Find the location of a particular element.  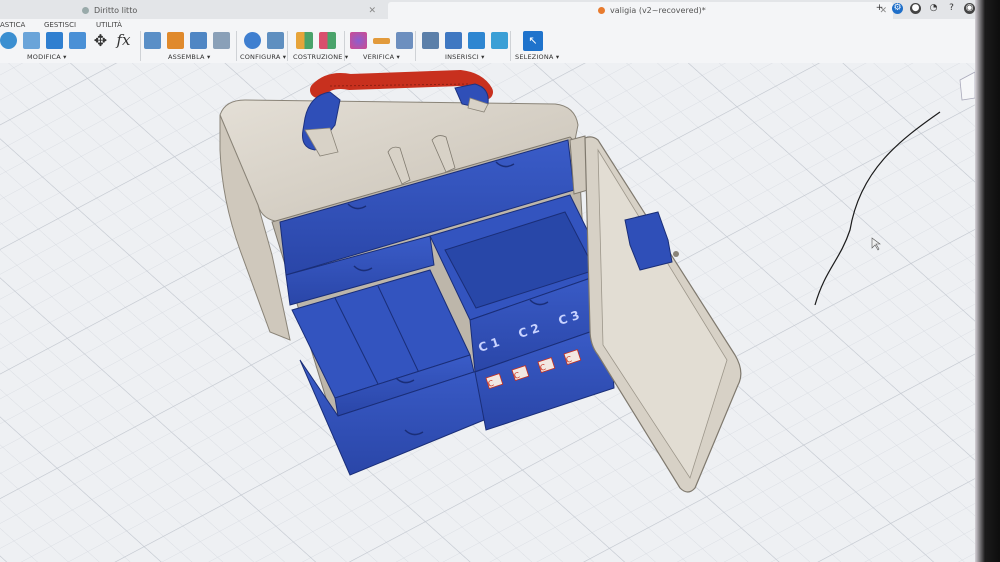

tab-plastica: ASTICA is located at coordinates (12, 25).